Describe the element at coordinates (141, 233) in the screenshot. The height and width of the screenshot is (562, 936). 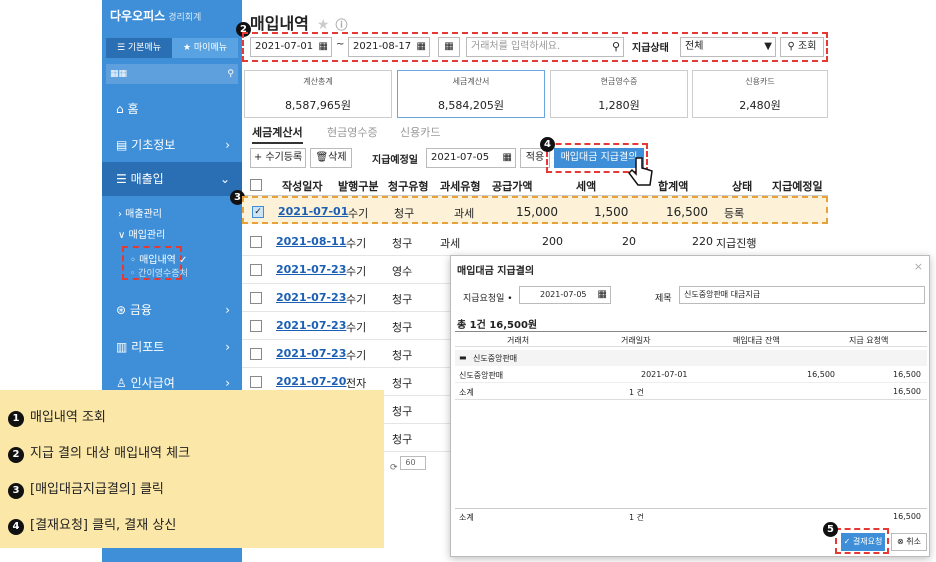
I see `sidebar-buy-mgmt: ∨ 매입관리` at that location.